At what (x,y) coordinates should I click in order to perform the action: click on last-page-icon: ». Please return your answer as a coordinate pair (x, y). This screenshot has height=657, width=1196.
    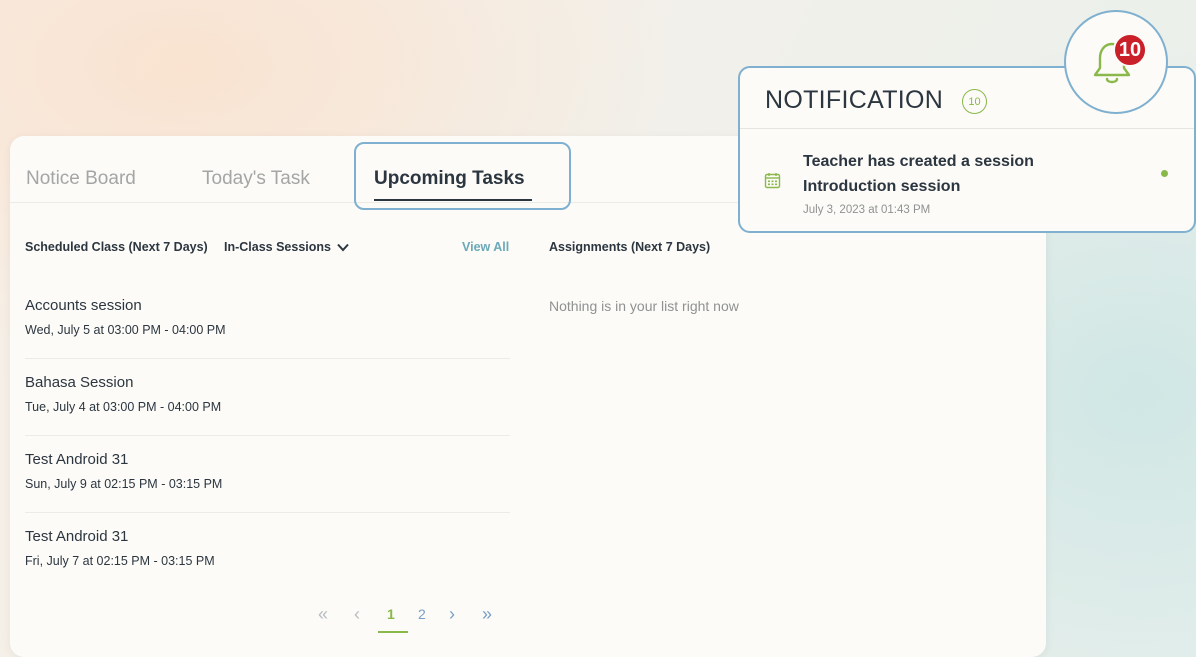
    Looking at the image, I should click on (487, 614).